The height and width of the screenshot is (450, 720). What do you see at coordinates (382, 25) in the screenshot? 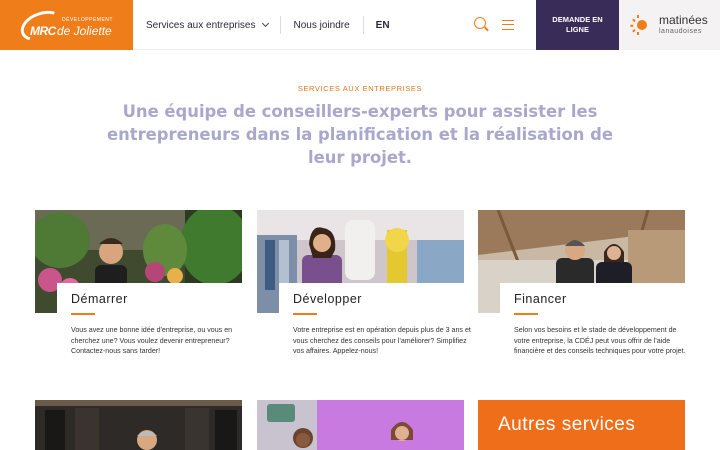
I see `language-label: EN` at bounding box center [382, 25].